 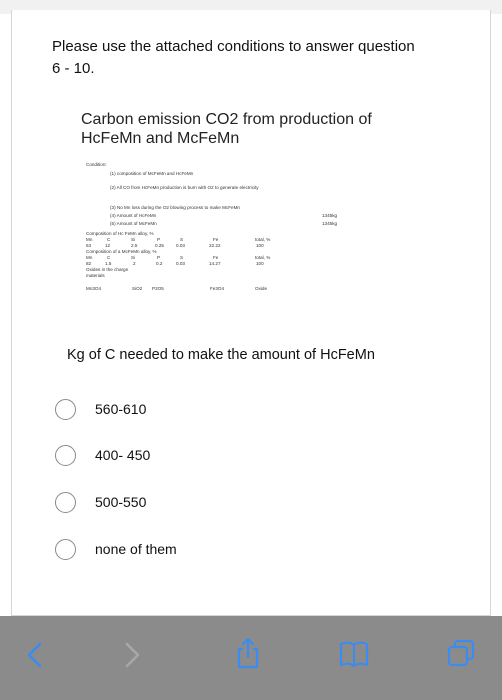 What do you see at coordinates (215, 245) in the screenshot?
I see `hc-value-fe: 22.22` at bounding box center [215, 245].